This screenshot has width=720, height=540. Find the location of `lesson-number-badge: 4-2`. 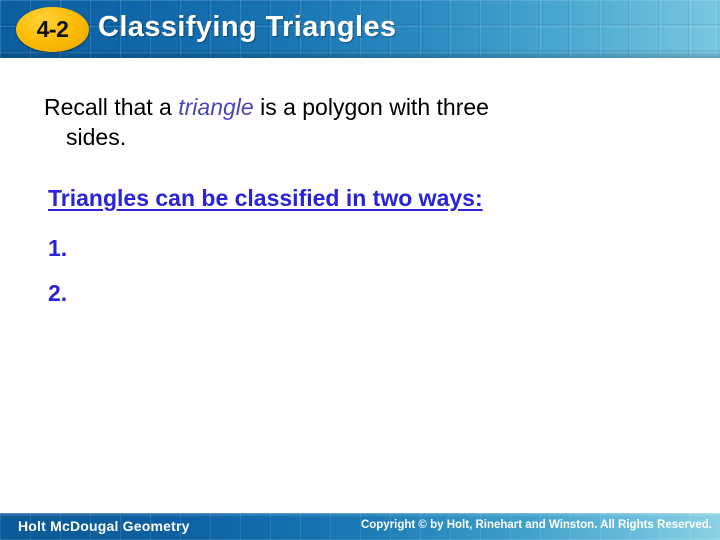

lesson-number-badge: 4-2 is located at coordinates (52, 29).